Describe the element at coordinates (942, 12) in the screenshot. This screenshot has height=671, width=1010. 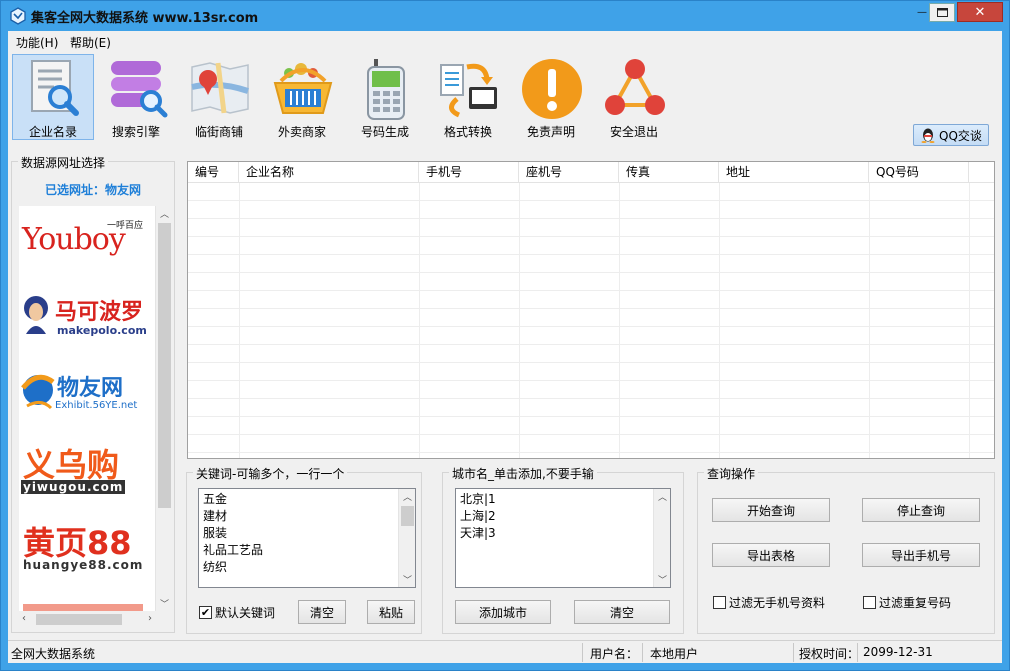
I see `maximize-button` at that location.